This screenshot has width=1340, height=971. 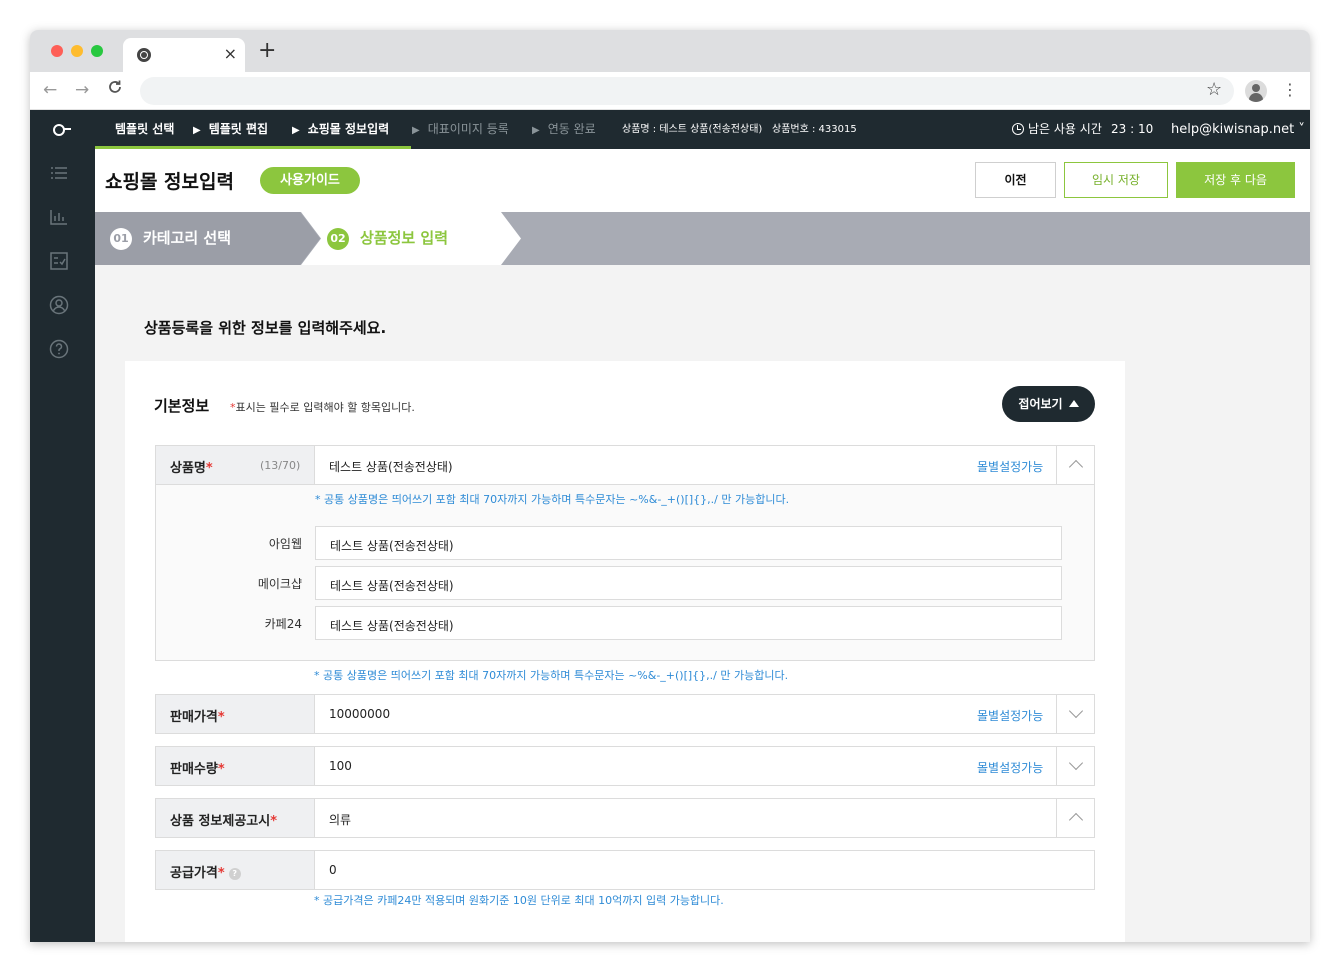 What do you see at coordinates (187, 238) in the screenshot?
I see `step-label: 카테고리 선택` at bounding box center [187, 238].